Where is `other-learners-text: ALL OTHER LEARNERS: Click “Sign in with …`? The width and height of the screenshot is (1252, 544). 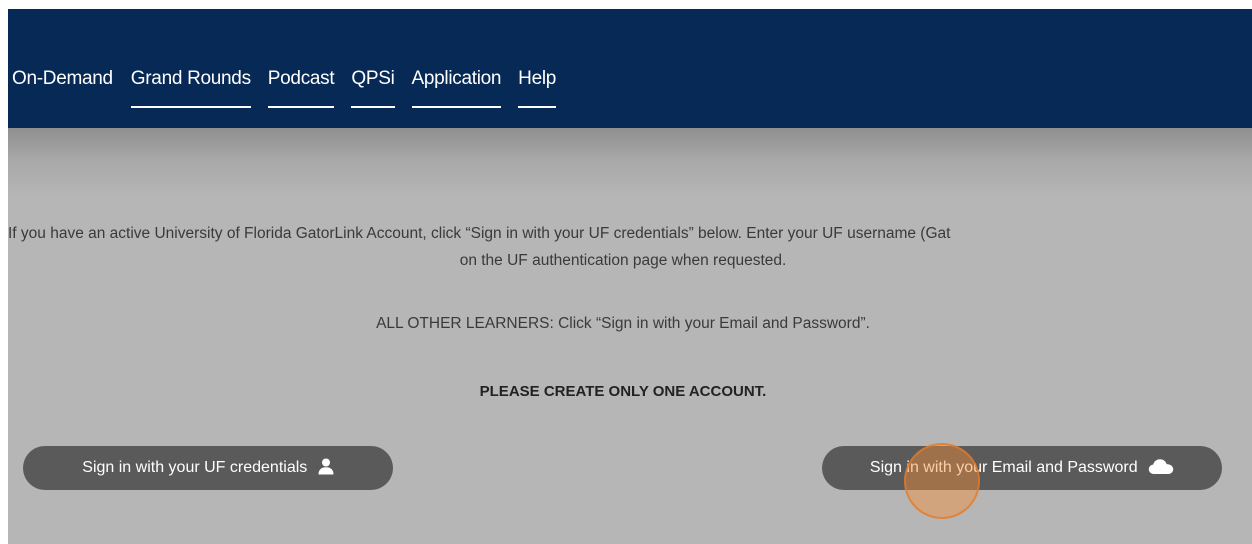 other-learners-text: ALL OTHER LEARNERS: Click “Sign in with … is located at coordinates (623, 323).